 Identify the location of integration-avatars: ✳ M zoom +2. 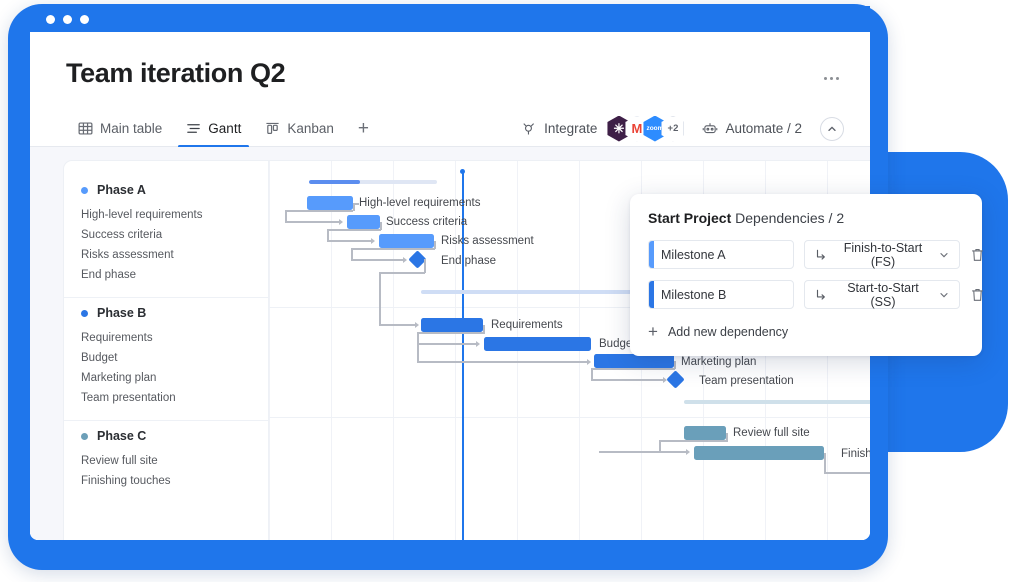
(646, 128).